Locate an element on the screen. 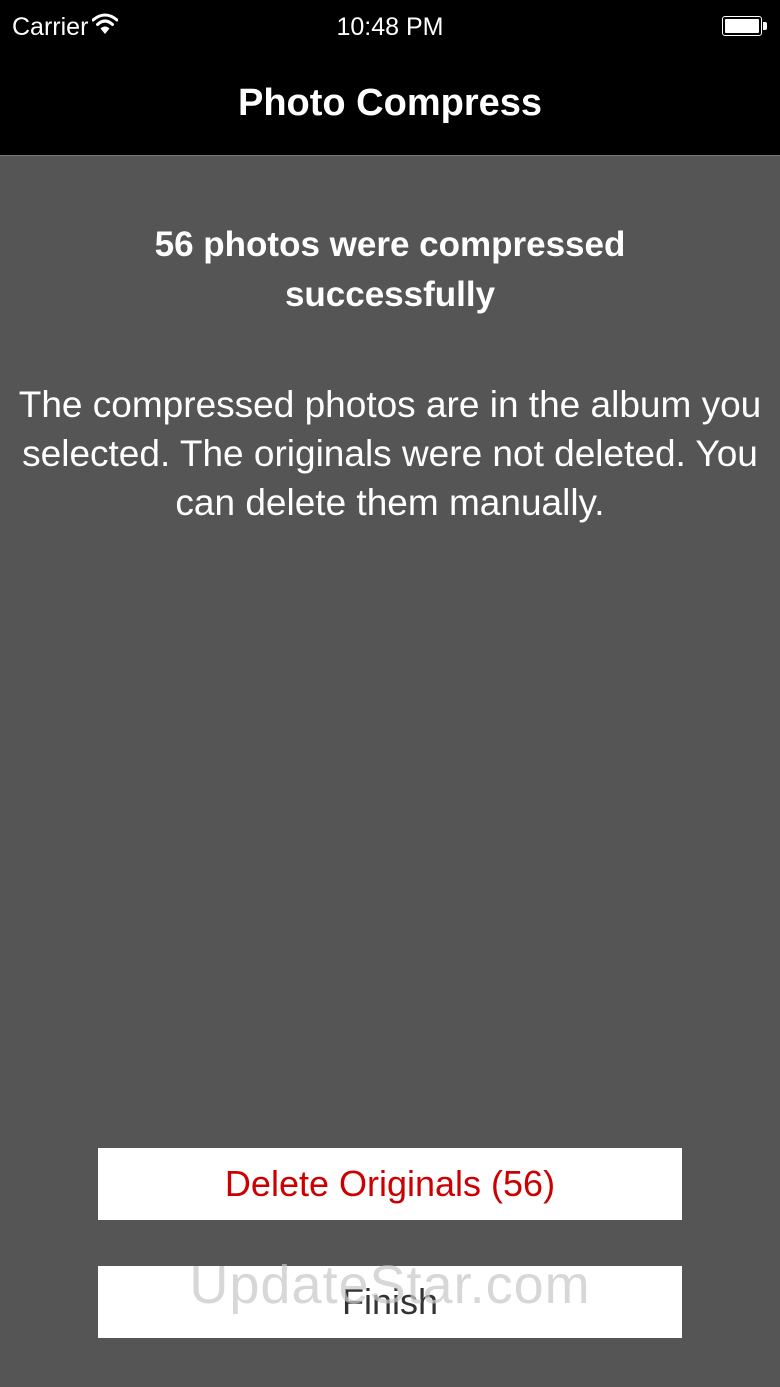 This screenshot has width=780, height=1387. battery-icon is located at coordinates (745, 27).